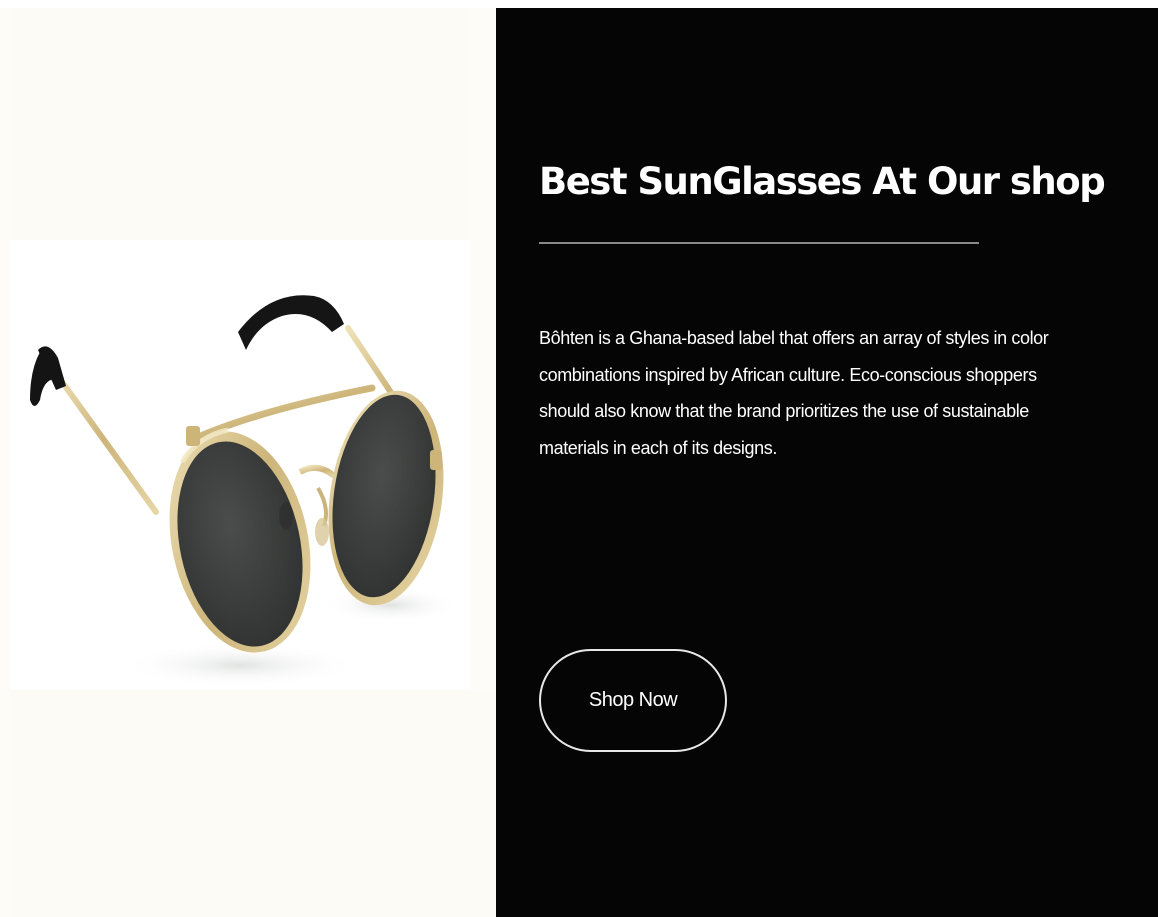 This screenshot has height=917, width=1158. I want to click on right-ear-piece, so click(291, 322).